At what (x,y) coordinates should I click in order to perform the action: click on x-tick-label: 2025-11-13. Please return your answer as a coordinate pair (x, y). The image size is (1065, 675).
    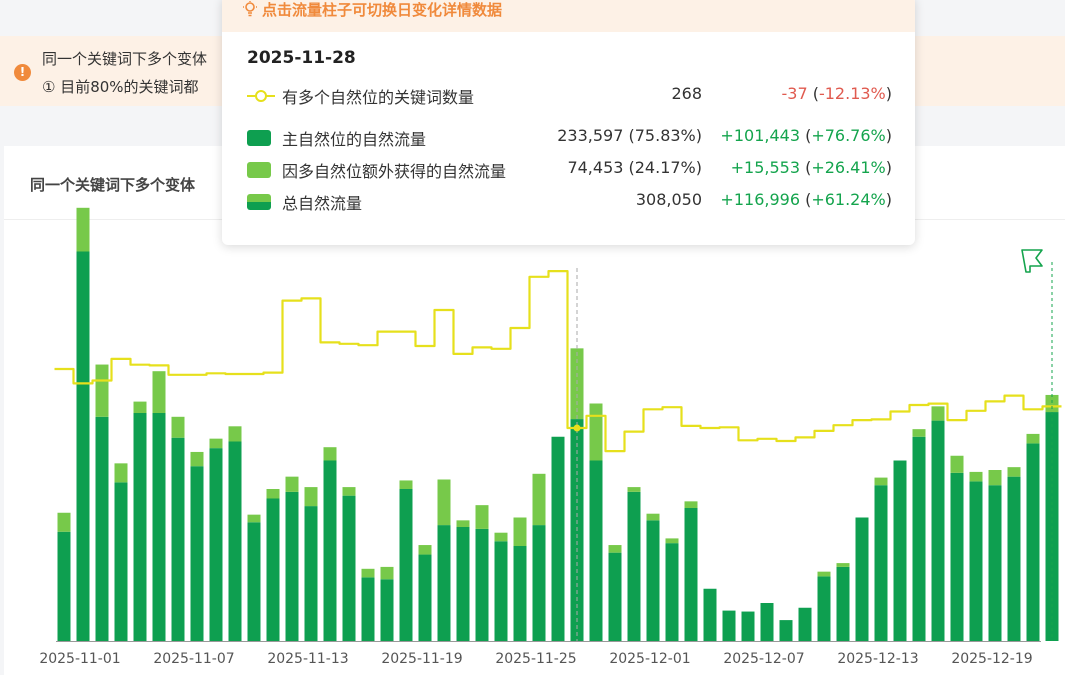
    Looking at the image, I should click on (307, 659).